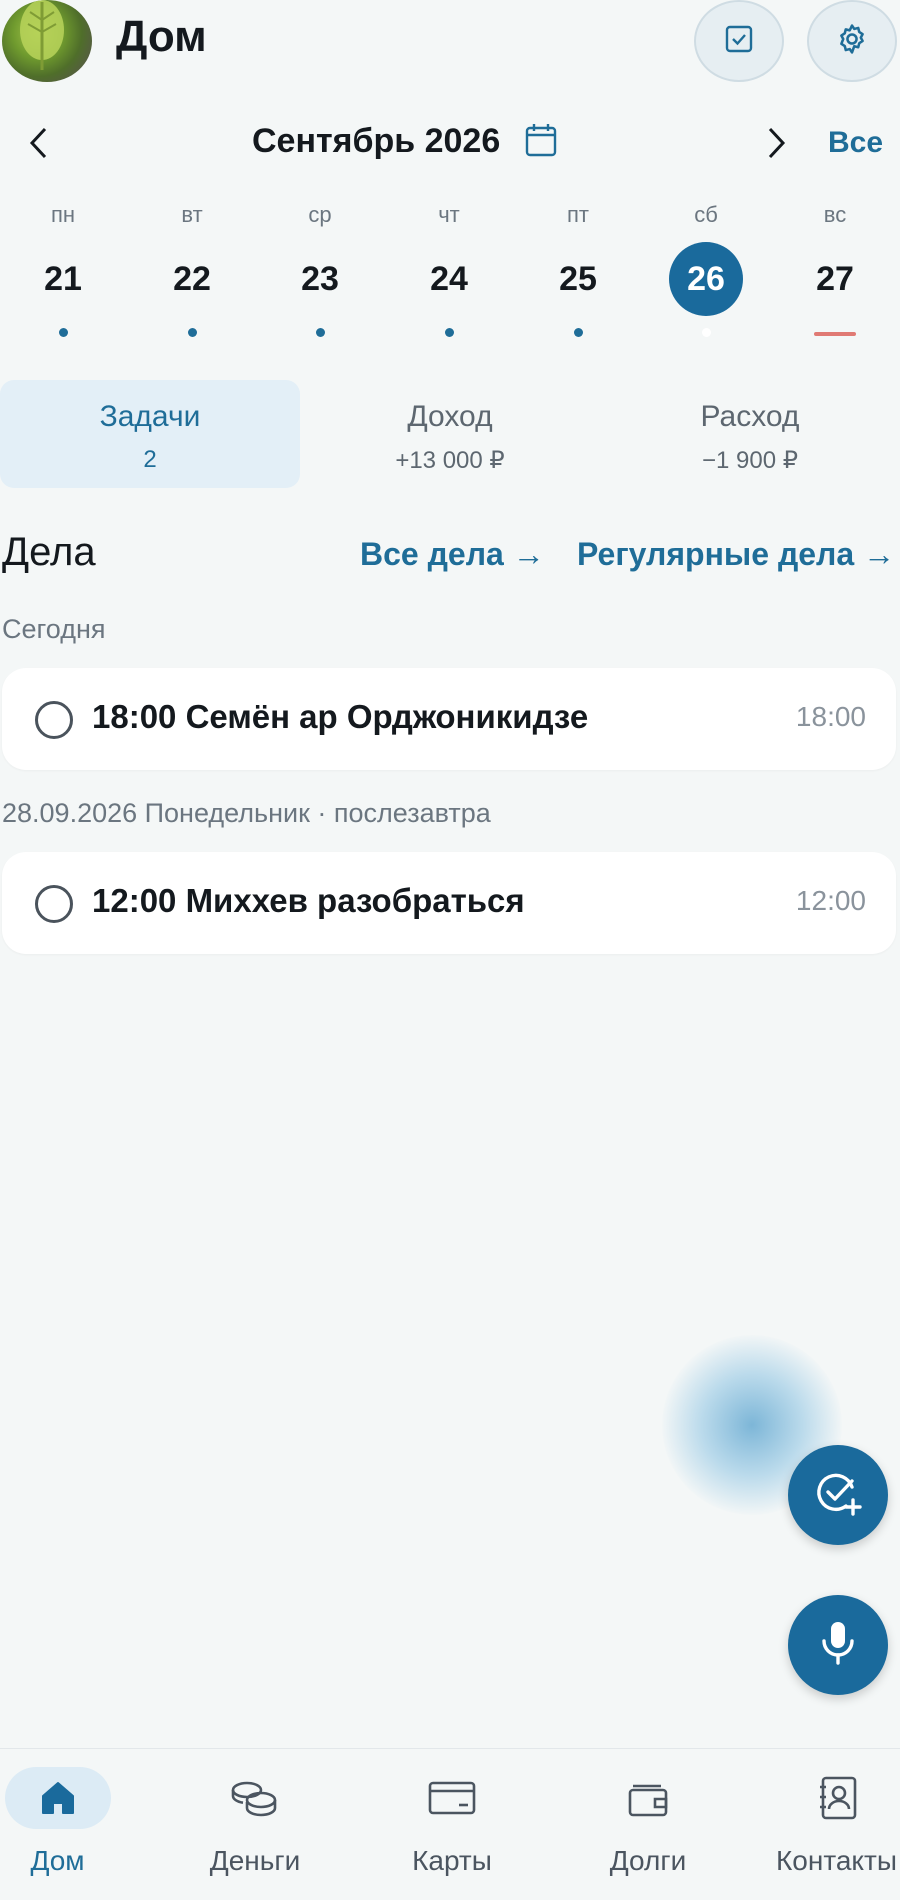  I want to click on day-number: 24, so click(449, 279).